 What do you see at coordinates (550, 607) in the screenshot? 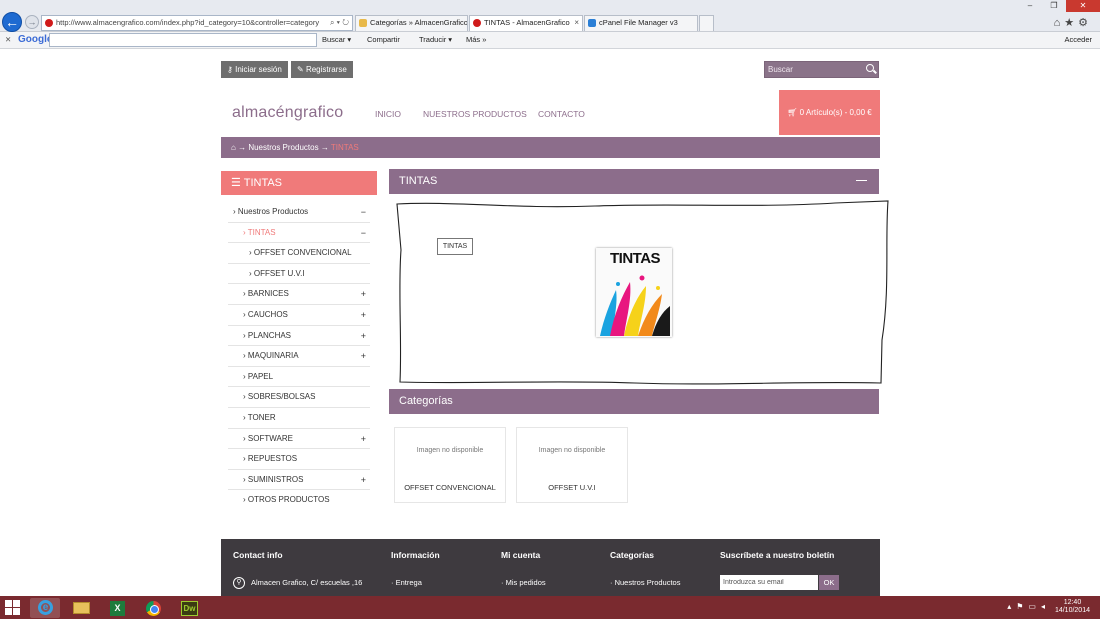
I see `windows-taskbar: e X Dw ▴⚑▭◂ 12:40 14/10/2014` at bounding box center [550, 607].